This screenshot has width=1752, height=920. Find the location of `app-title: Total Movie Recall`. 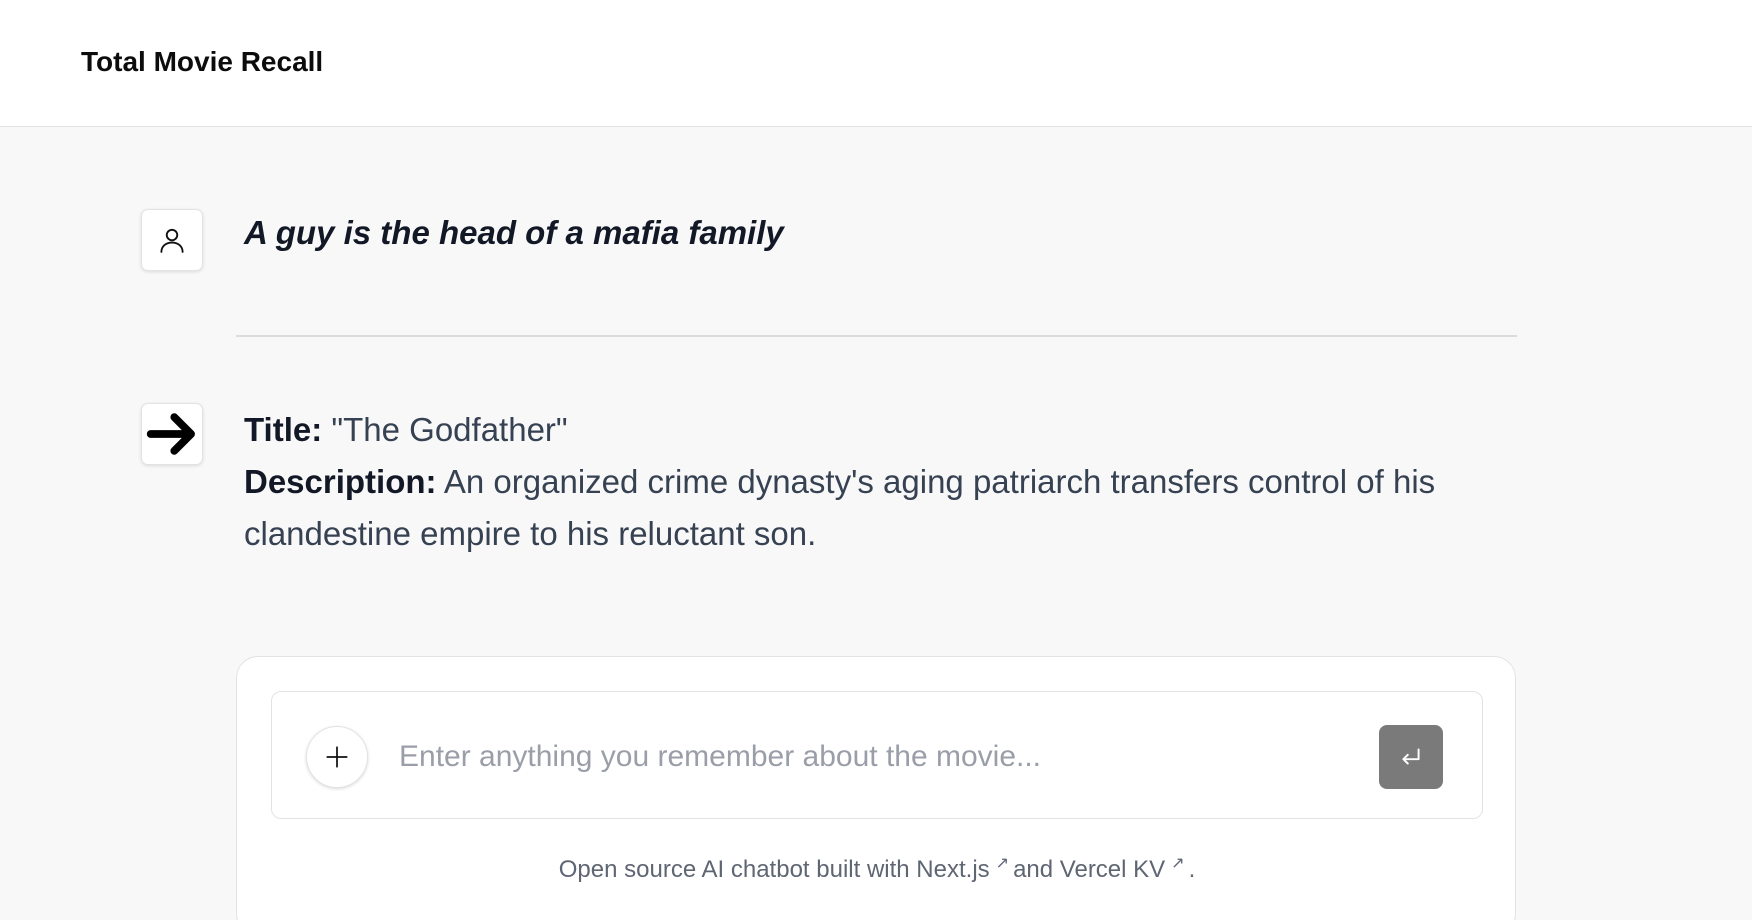

app-title: Total Movie Recall is located at coordinates (202, 61).